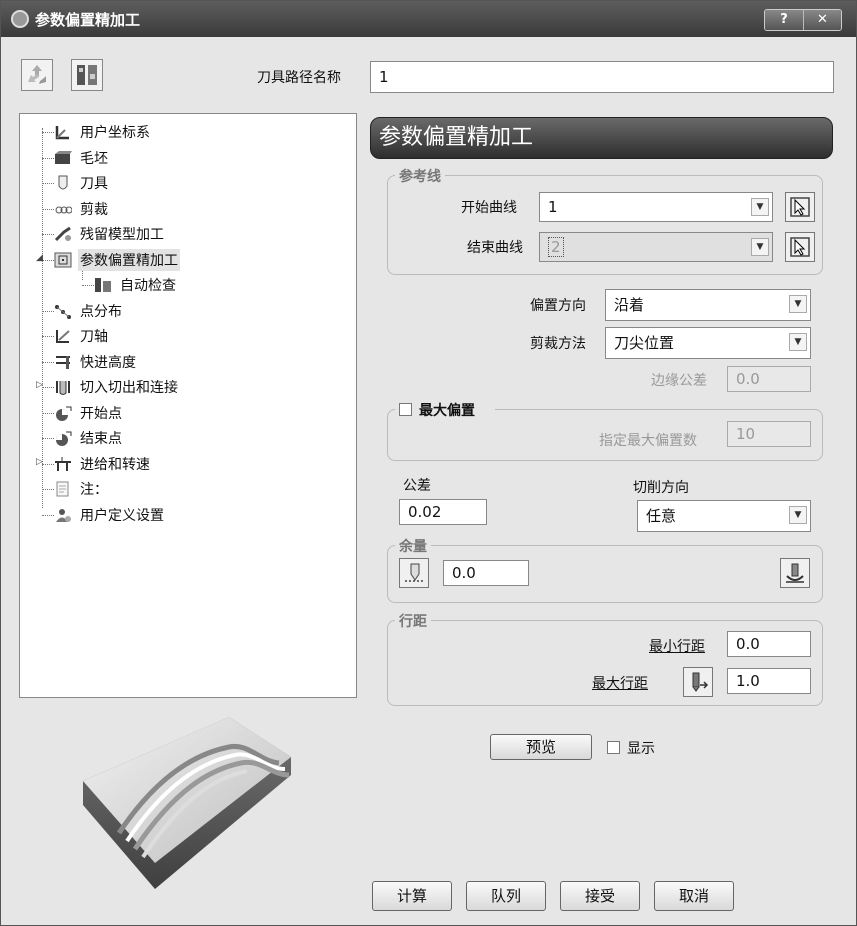 The width and height of the screenshot is (857, 926). What do you see at coordinates (62, 489) in the screenshot?
I see `notes-icon` at bounding box center [62, 489].